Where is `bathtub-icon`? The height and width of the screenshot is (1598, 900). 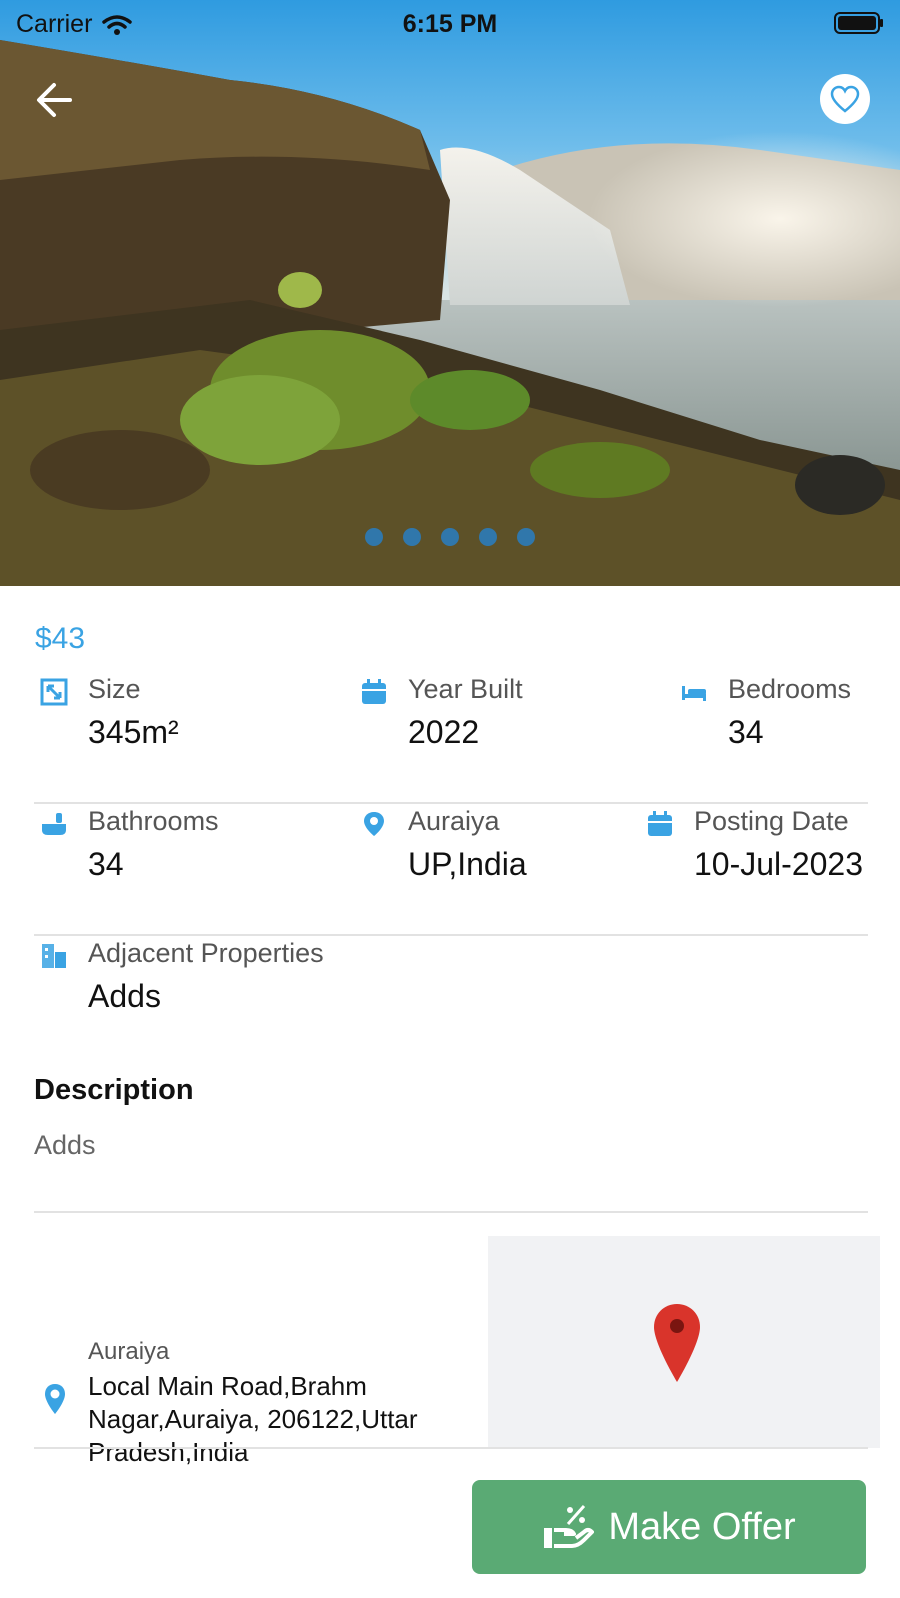 bathtub-icon is located at coordinates (54, 824).